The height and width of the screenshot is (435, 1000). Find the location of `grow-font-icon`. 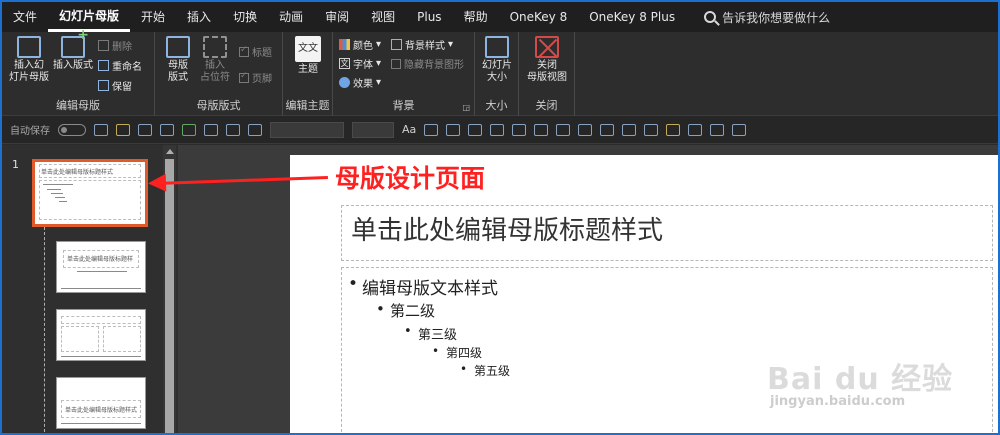

grow-font-icon is located at coordinates (431, 129).